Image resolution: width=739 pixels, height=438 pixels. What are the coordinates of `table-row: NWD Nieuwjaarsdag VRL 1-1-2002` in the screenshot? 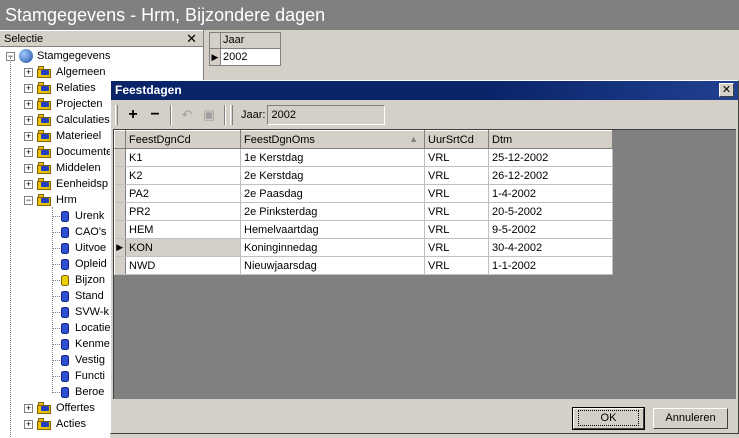 It's located at (363, 265).